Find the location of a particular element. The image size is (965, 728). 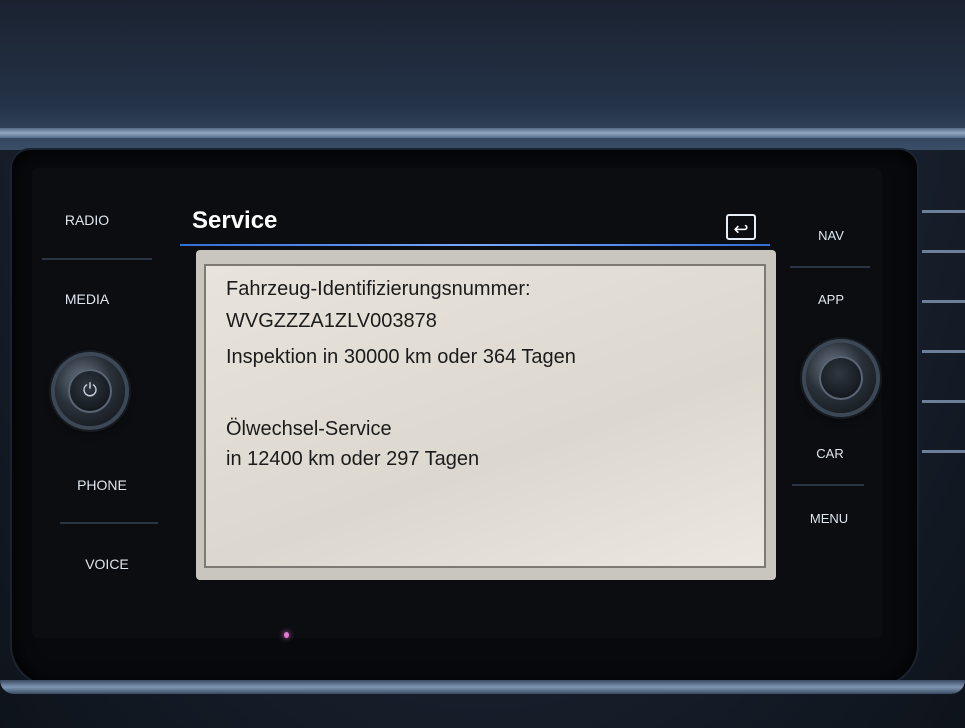

power-icon: ⏻ is located at coordinates (90, 390).